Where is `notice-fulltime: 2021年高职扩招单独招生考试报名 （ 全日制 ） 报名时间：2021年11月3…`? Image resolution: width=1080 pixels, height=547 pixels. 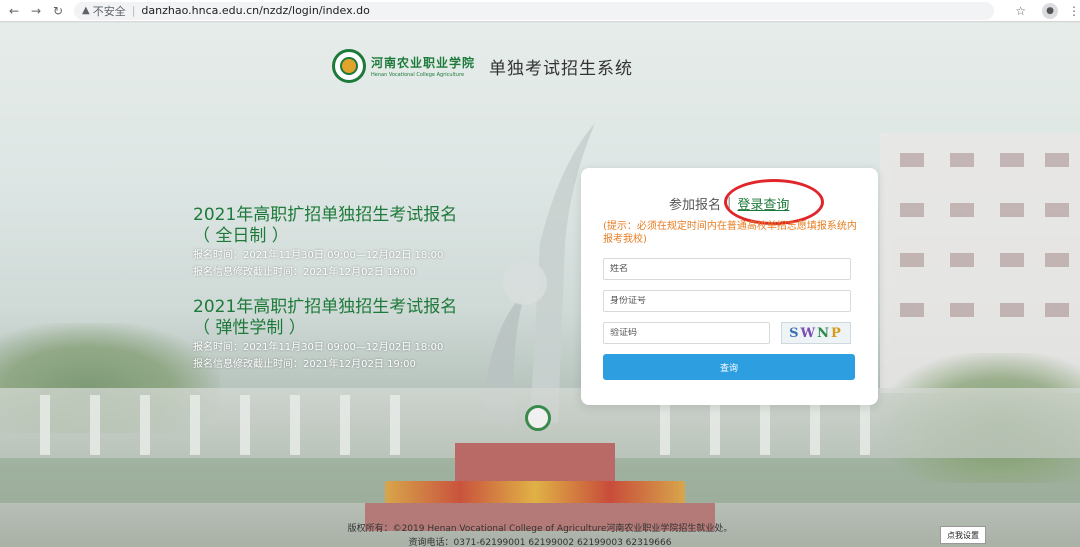 notice-fulltime: 2021年高职扩招单独招生考试报名 （ 全日制 ） 报名时间：2021年11月3… is located at coordinates (325, 243).